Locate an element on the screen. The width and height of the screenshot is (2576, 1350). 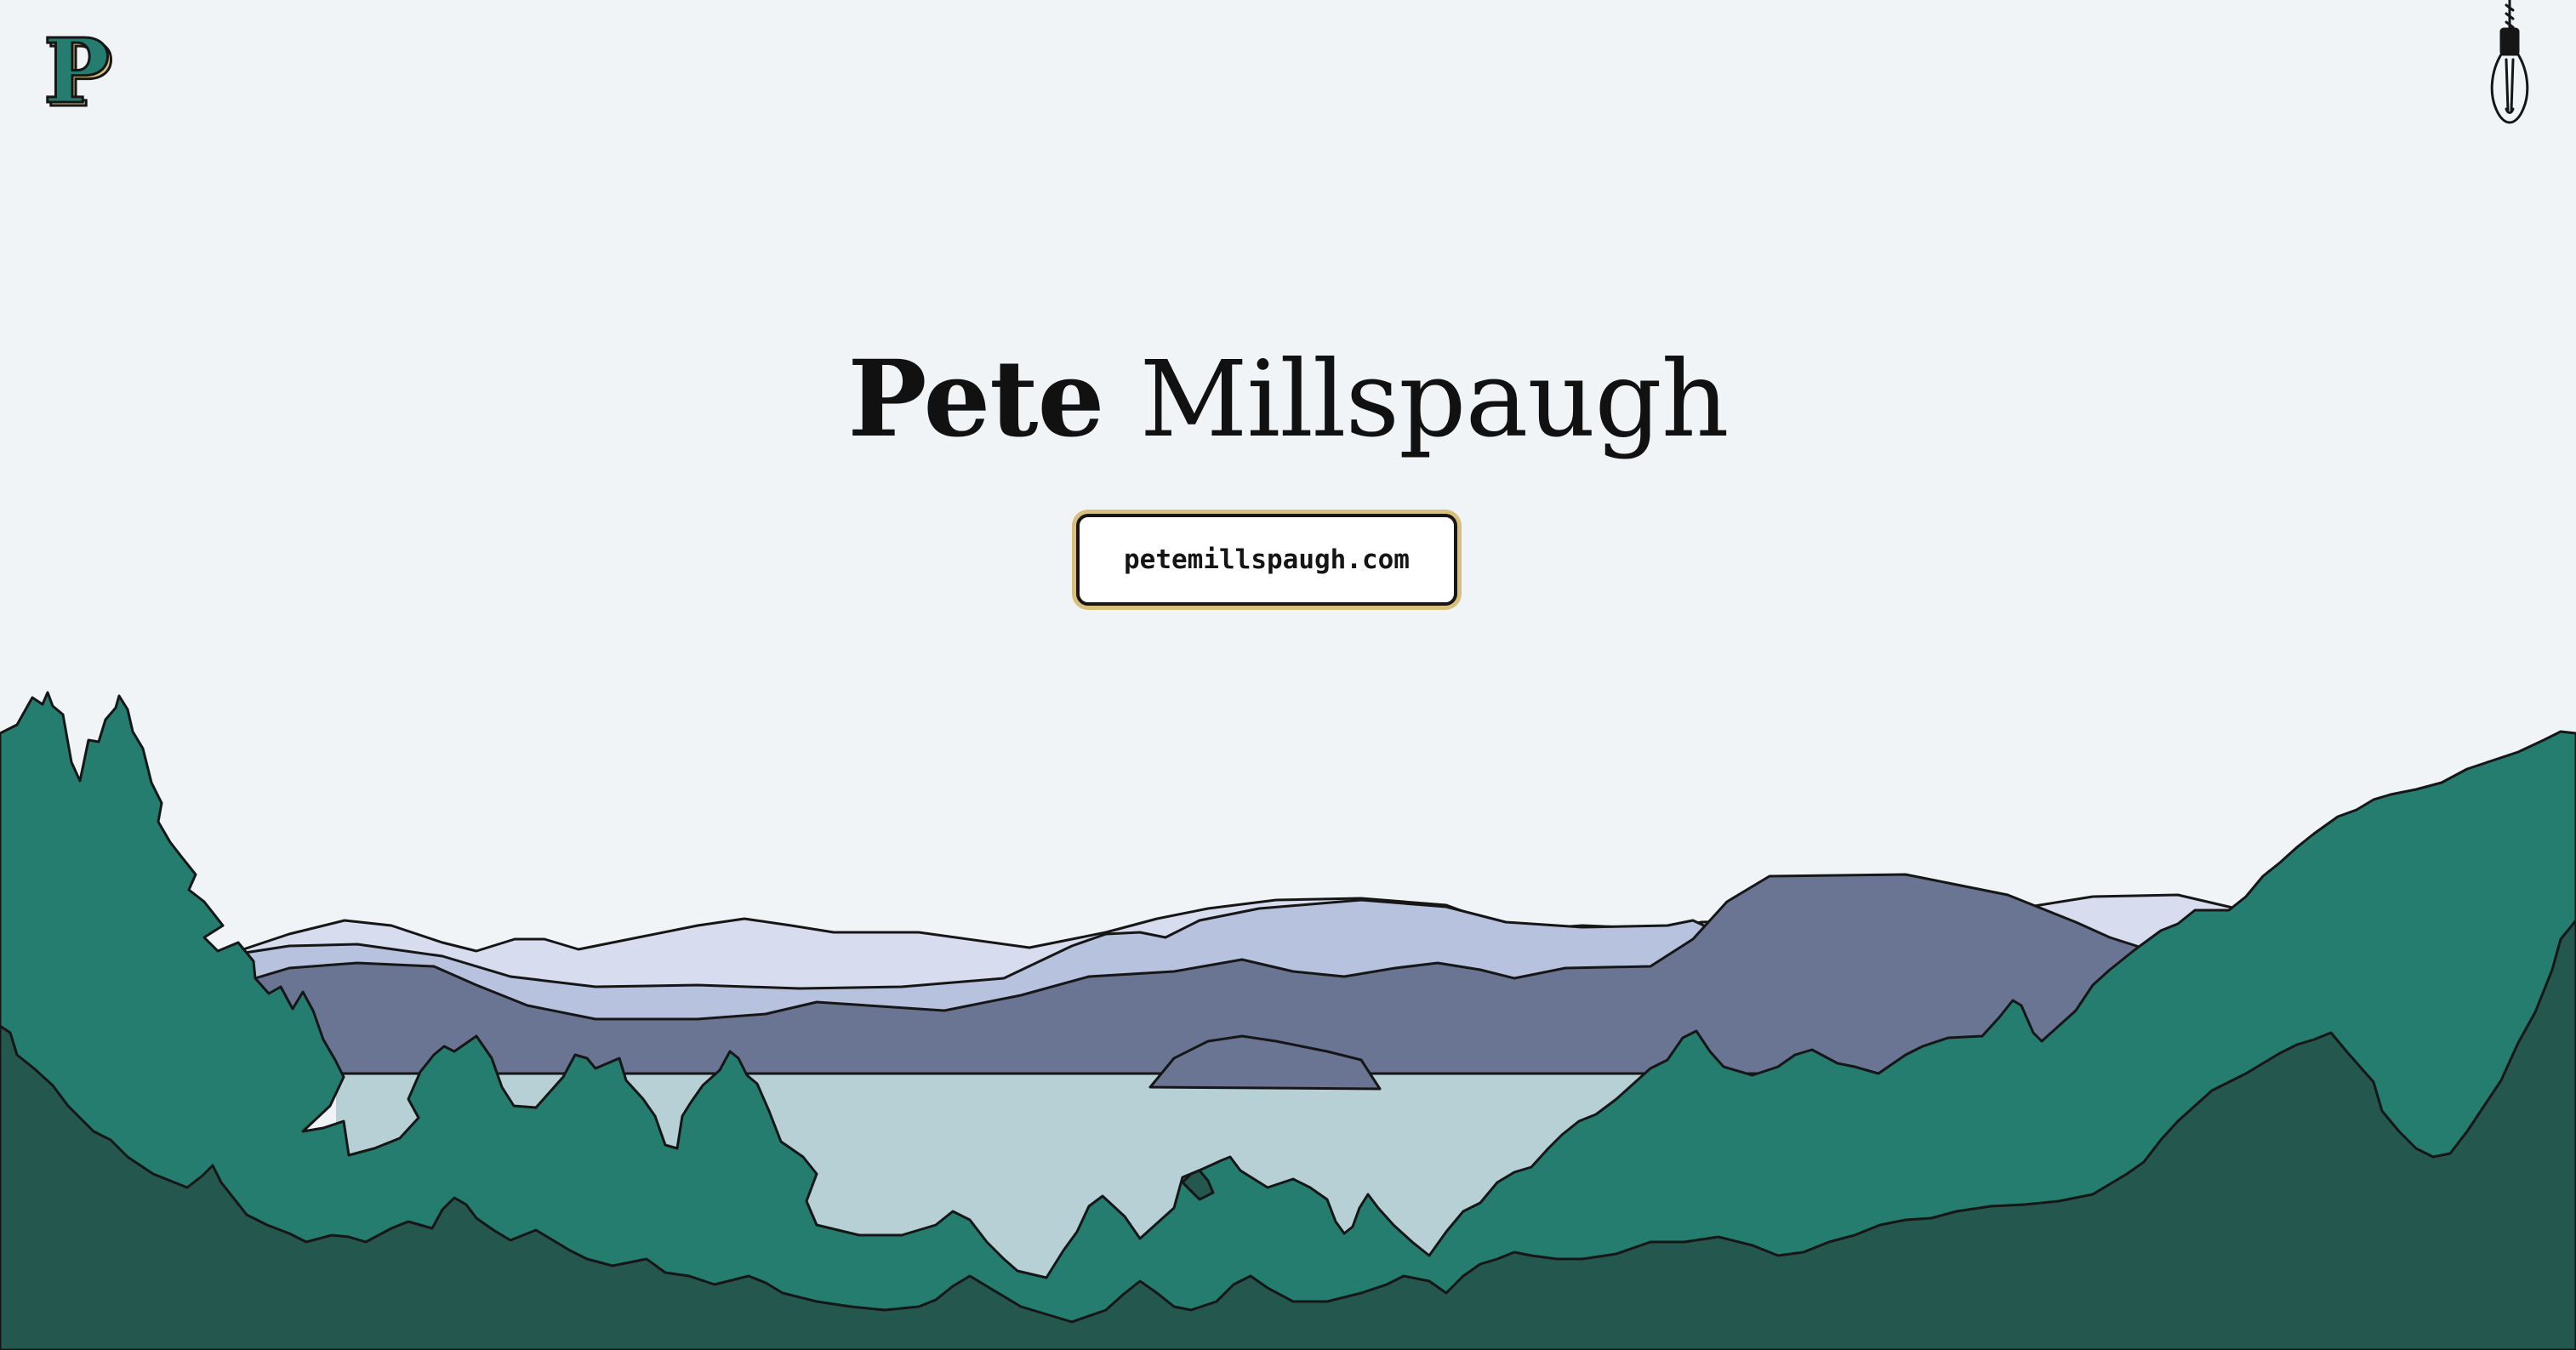
far-mountains is located at coordinates (1268, 957).